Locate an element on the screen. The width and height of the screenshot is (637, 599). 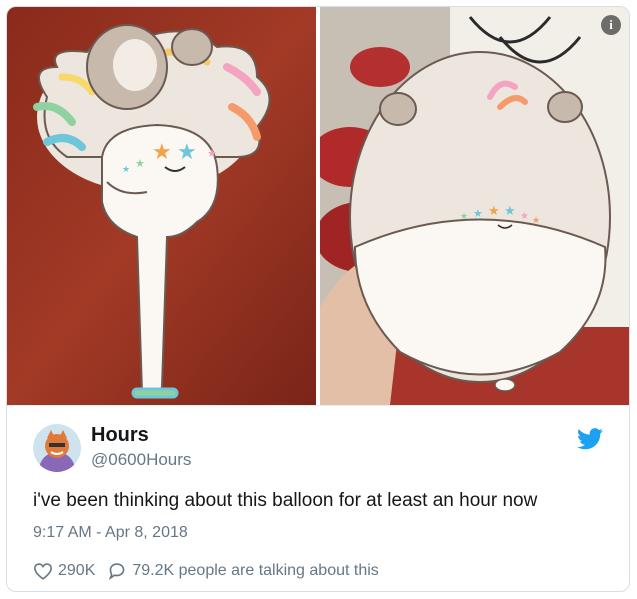
conversation-link: 79.2K people are talking about this is located at coordinates (243, 571).